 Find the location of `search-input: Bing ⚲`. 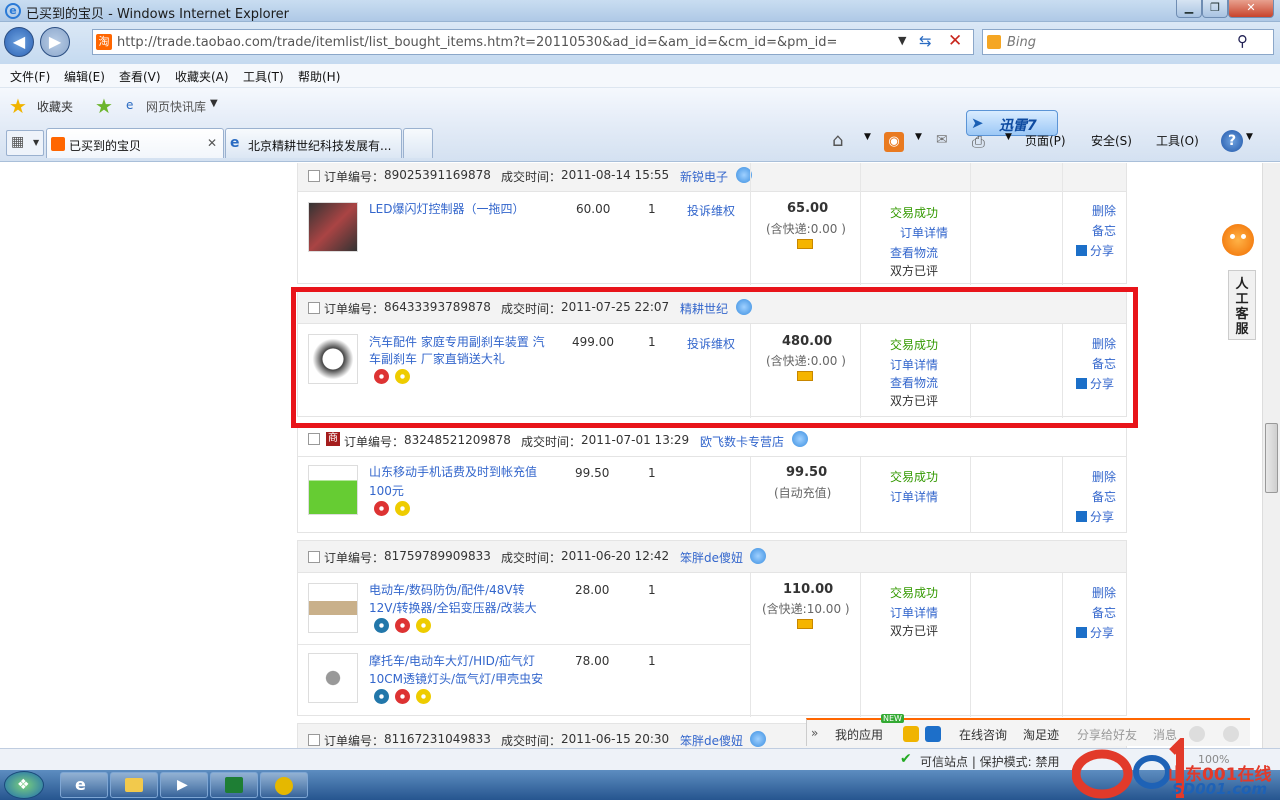

search-input: Bing ⚲ is located at coordinates (1128, 42).